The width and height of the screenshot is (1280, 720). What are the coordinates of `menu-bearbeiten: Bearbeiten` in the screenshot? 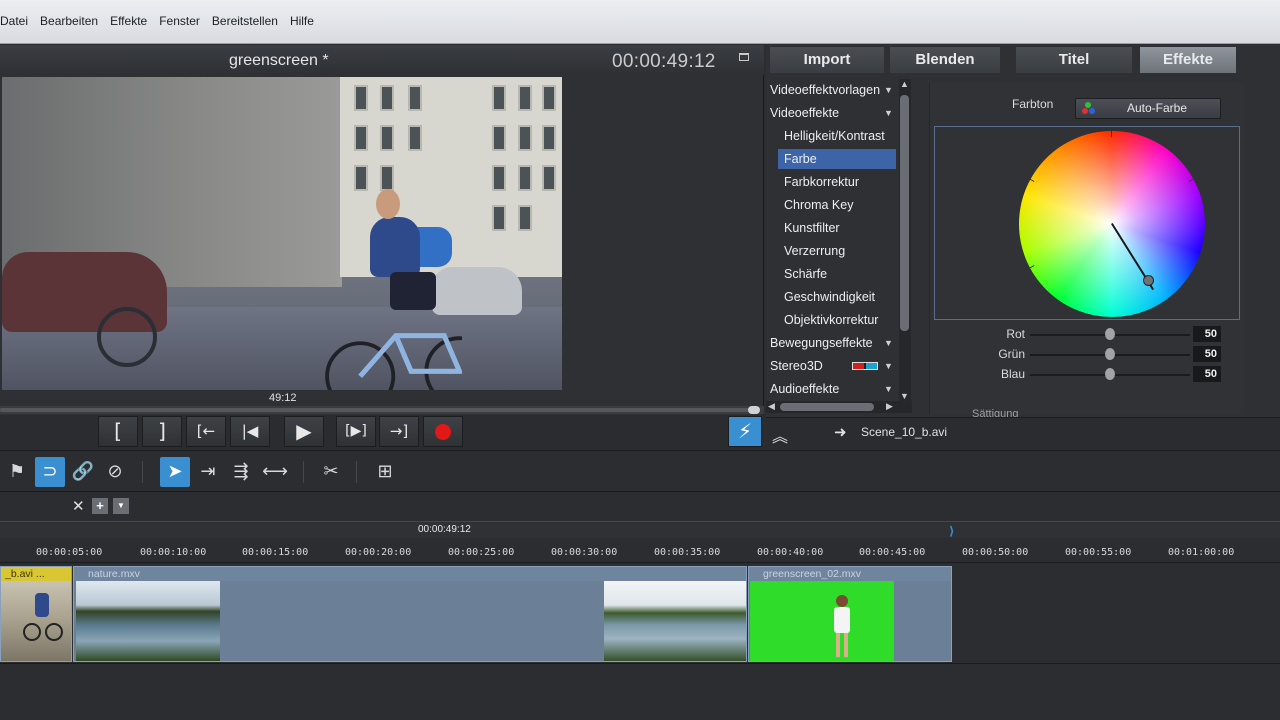 It's located at (69, 21).